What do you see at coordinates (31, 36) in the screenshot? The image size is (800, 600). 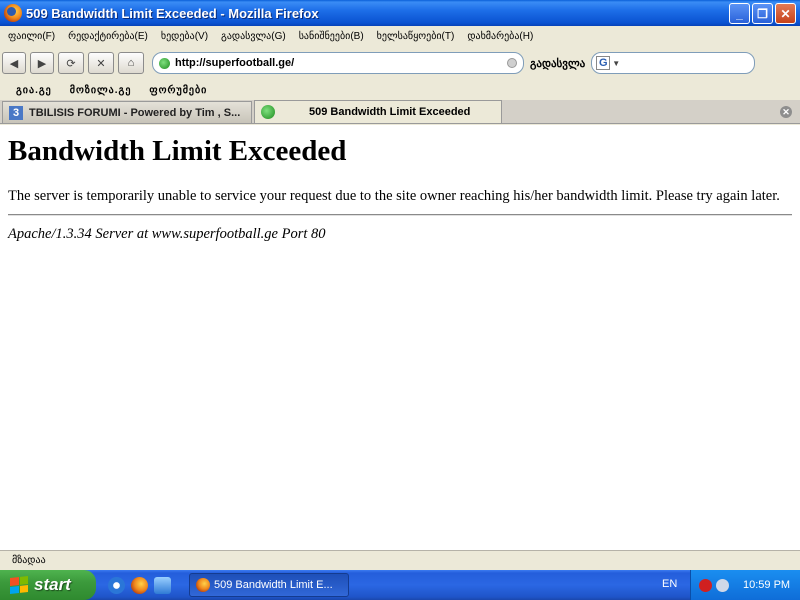 I see `menu-file: ფაილი(F)` at bounding box center [31, 36].